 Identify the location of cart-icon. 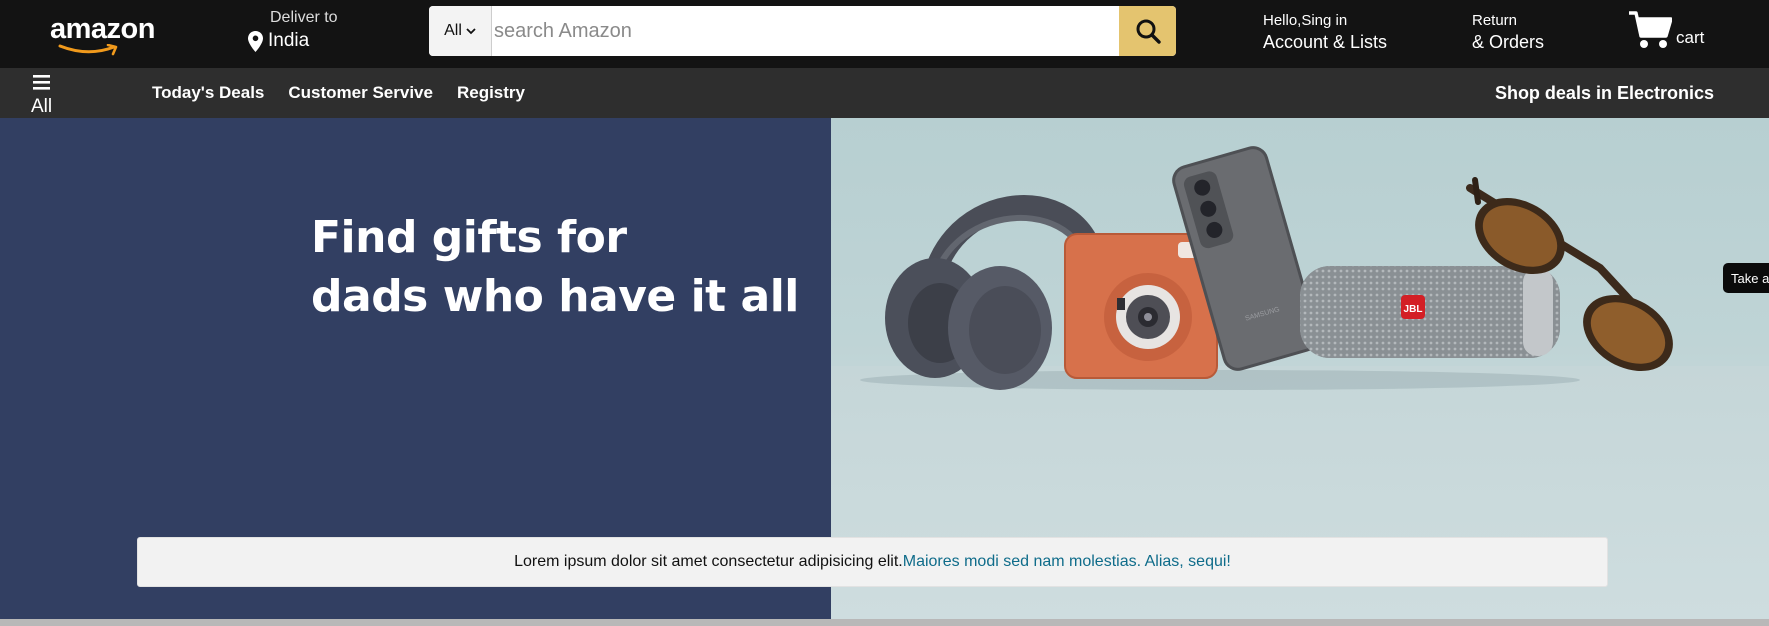
(1650, 29).